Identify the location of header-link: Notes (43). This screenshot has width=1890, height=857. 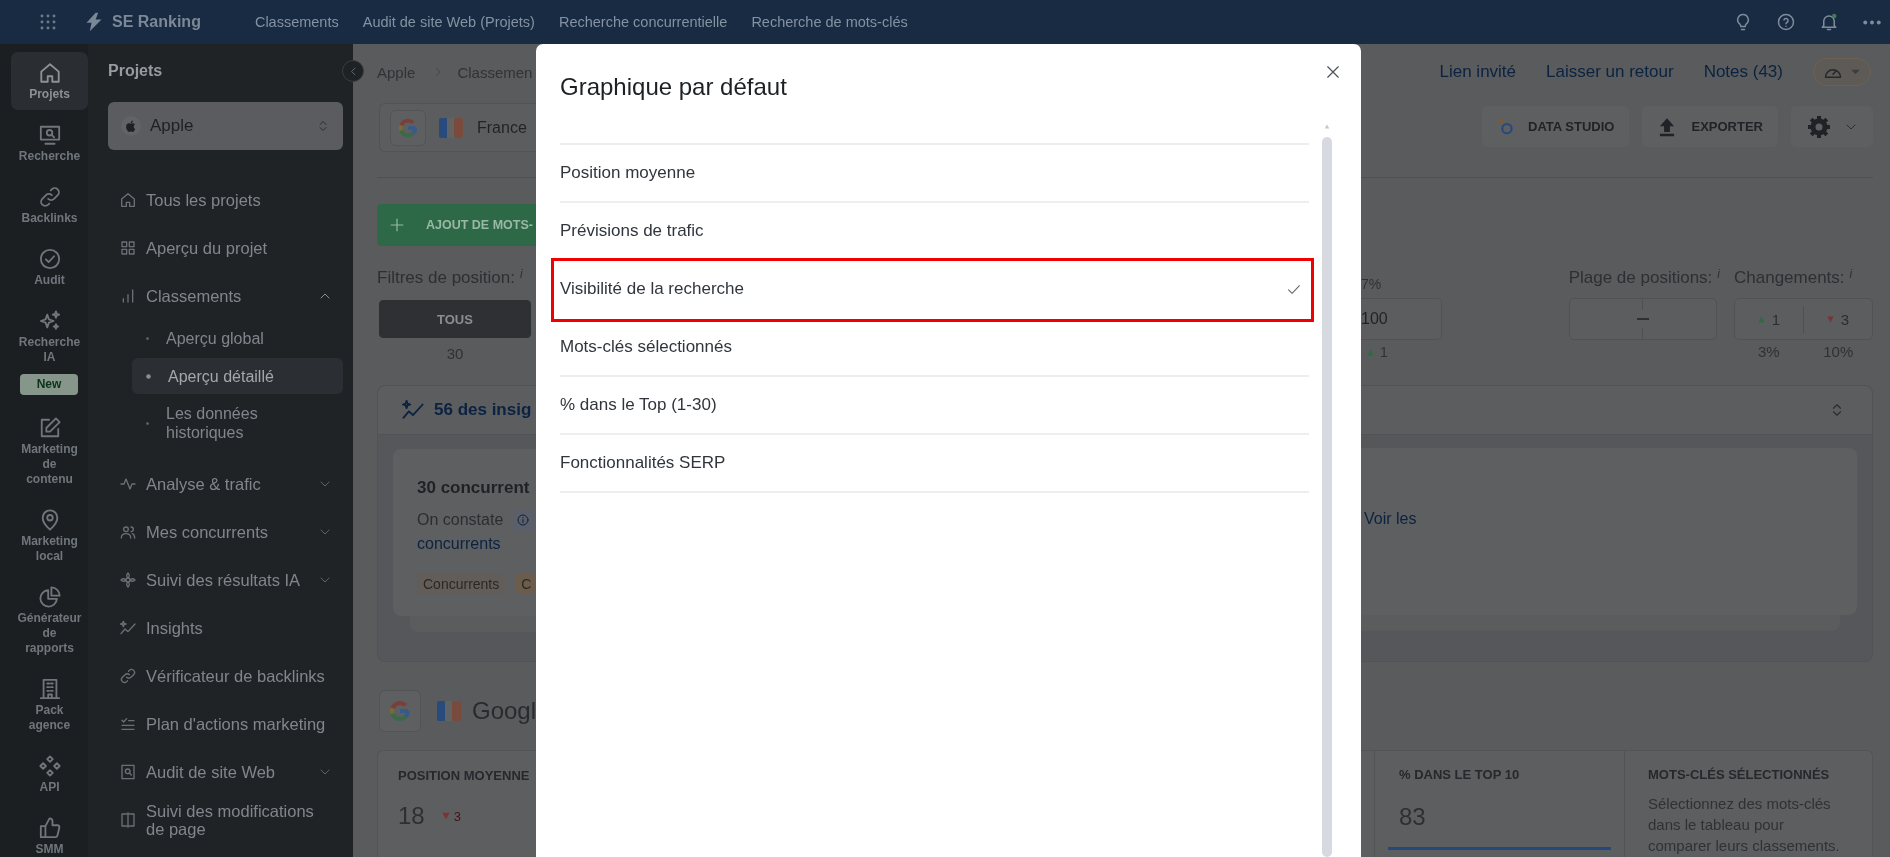
(1743, 72).